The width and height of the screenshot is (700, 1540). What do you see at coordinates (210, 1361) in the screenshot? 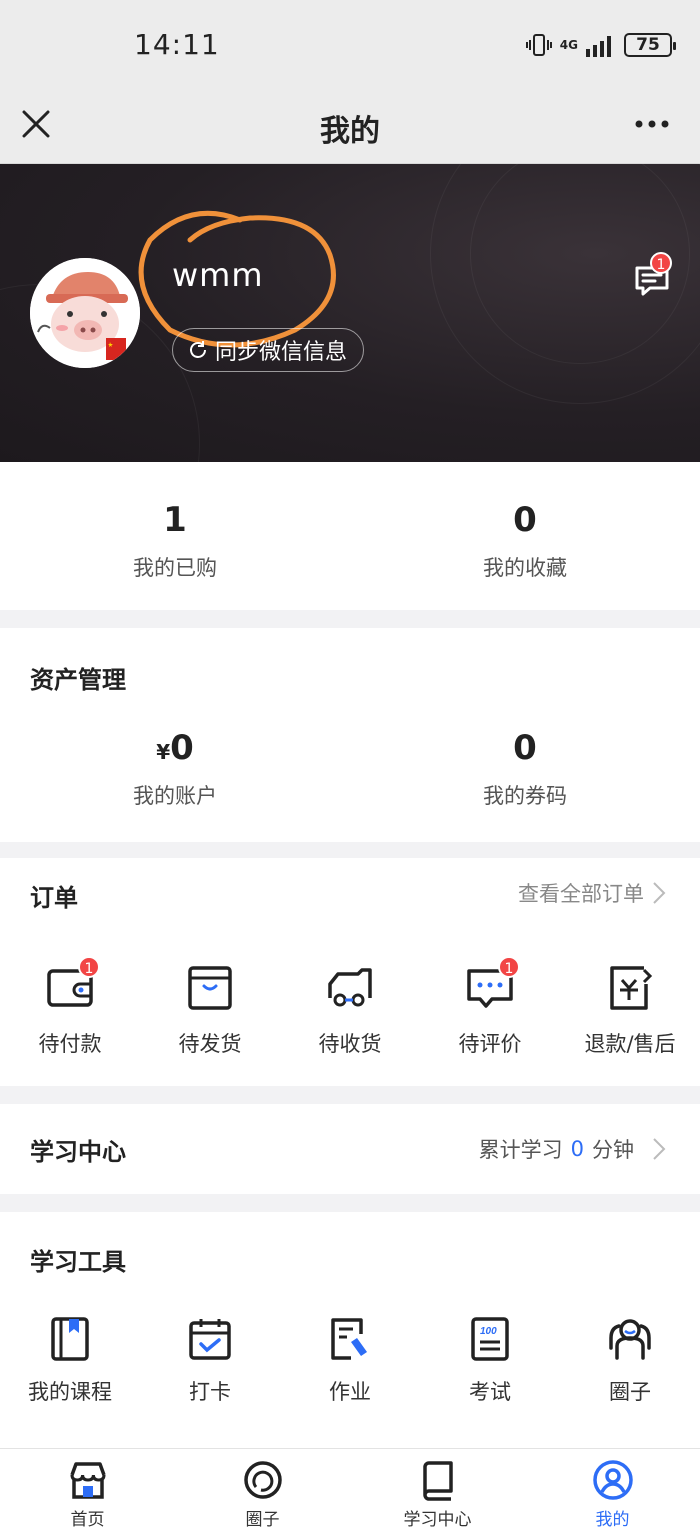
I see `tool-check-in: 打卡` at bounding box center [210, 1361].